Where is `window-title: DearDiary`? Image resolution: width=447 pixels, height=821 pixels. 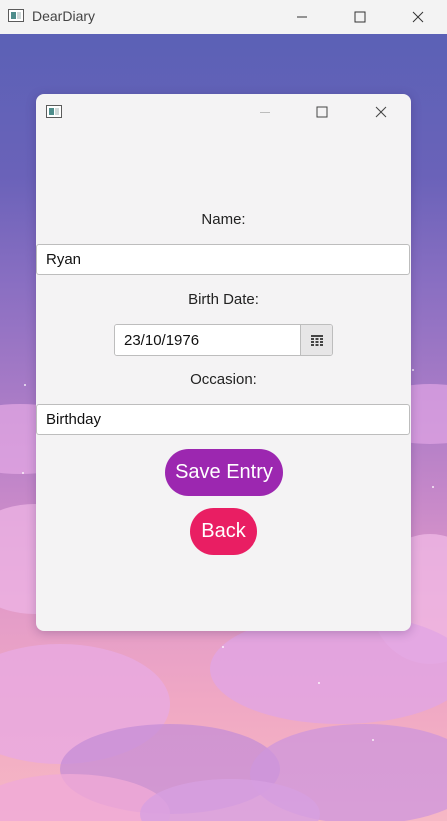
window-title: DearDiary is located at coordinates (64, 16).